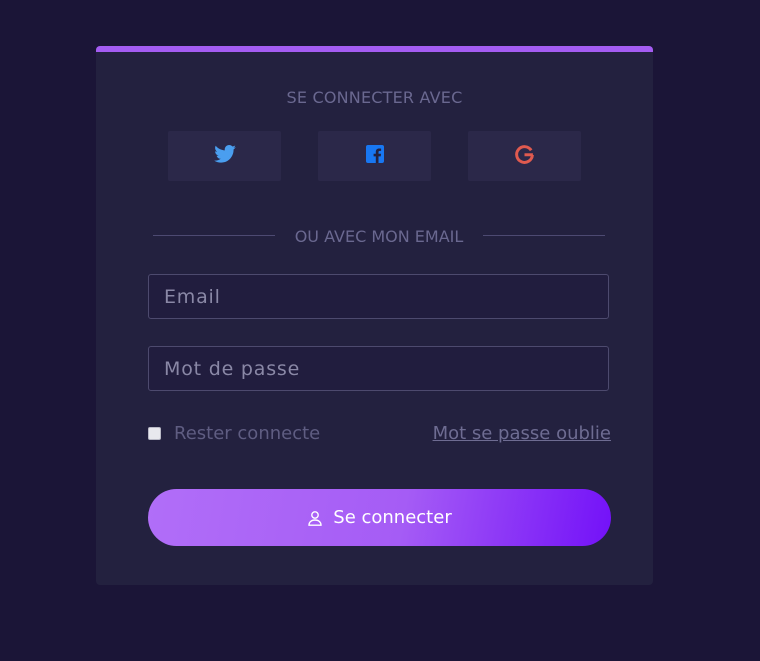 The height and width of the screenshot is (661, 760). What do you see at coordinates (247, 433) in the screenshot?
I see `remember-me-label: Rester connecte` at bounding box center [247, 433].